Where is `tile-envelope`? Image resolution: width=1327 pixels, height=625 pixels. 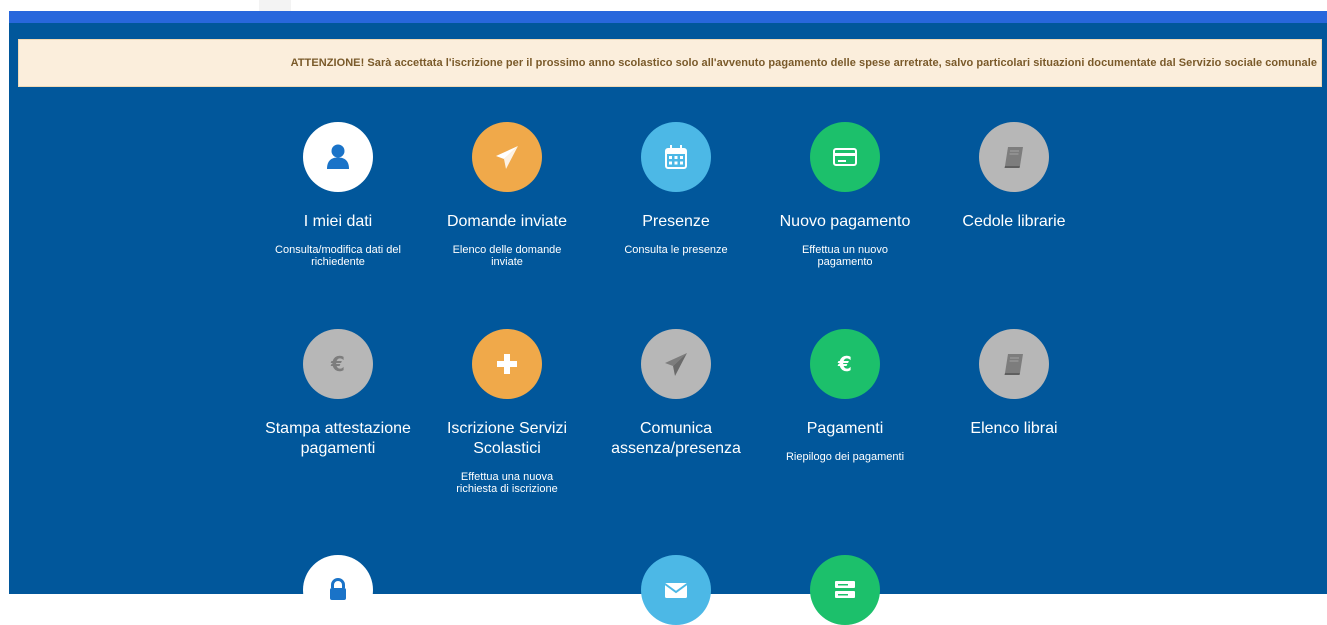 tile-envelope is located at coordinates (676, 590).